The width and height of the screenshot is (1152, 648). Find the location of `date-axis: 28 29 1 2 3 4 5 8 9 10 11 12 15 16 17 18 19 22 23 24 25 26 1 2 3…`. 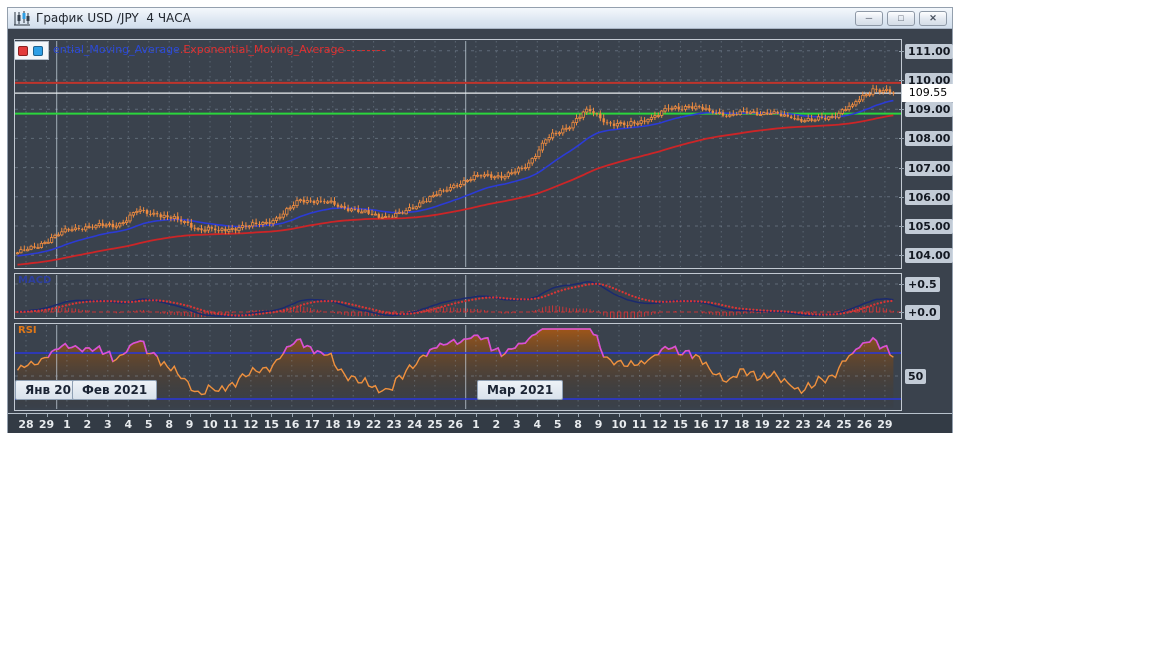

date-axis: 28 29 1 2 3 4 5 8 9 10 11 12 15 16 17 18 19 22 23 24 25 26 1 2 3… is located at coordinates (480, 423).